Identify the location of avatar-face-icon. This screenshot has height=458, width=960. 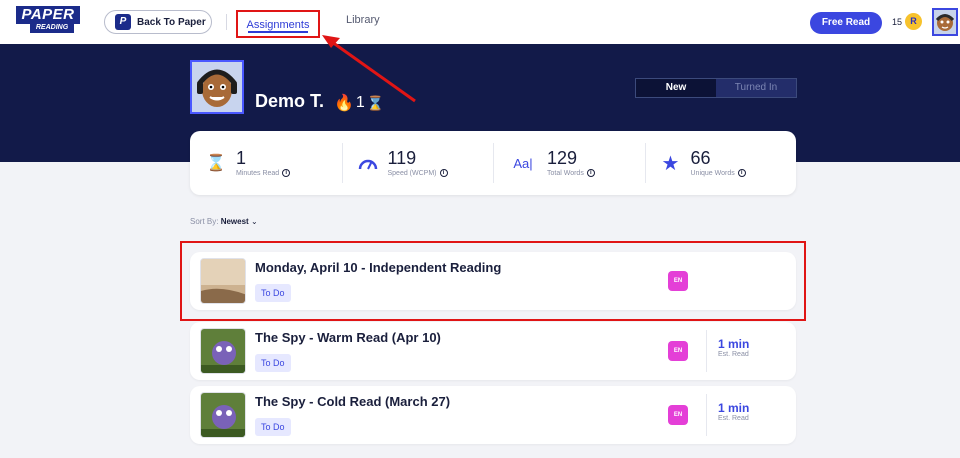
(945, 22).